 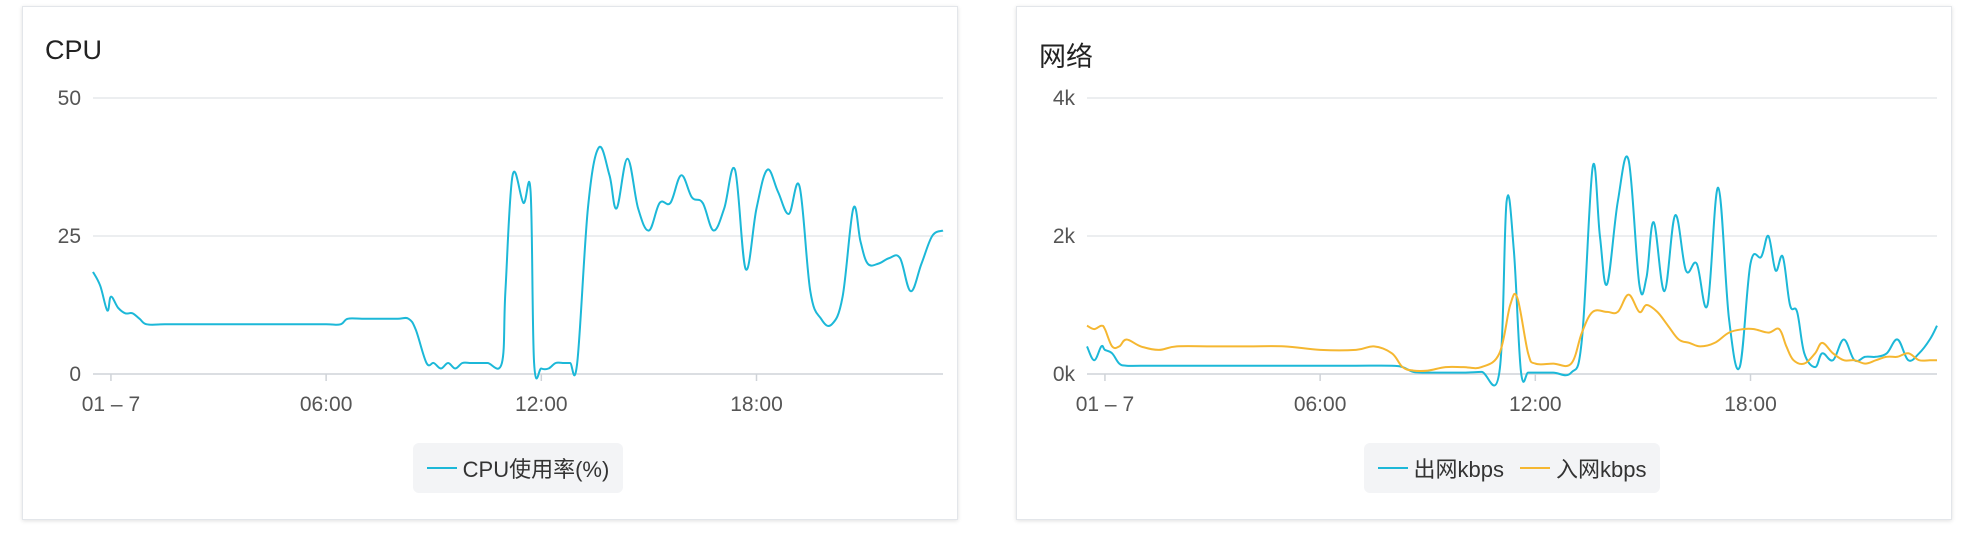 I want to click on cpu-legend: CPU使用率(%), so click(x=518, y=468).